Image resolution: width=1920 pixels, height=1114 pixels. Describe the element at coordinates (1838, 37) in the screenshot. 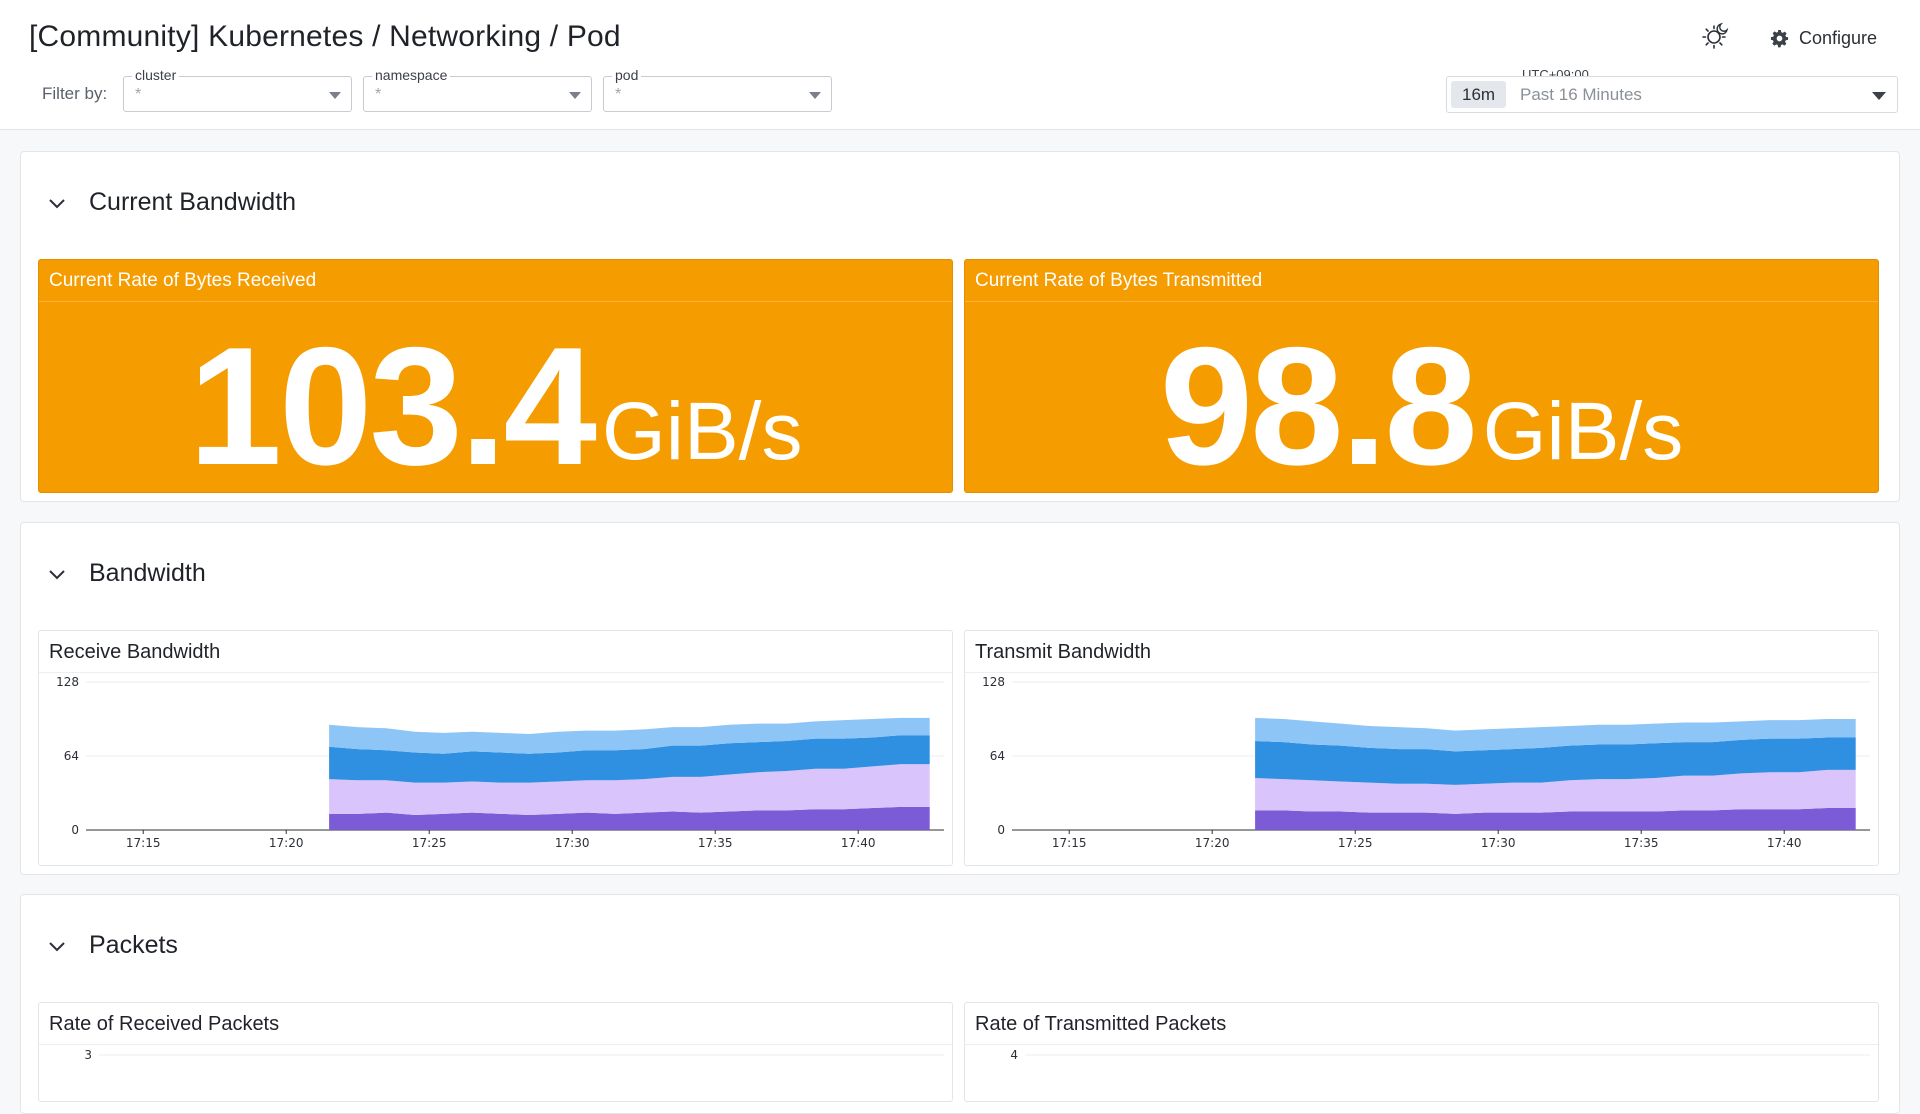

I see `configure-label: Configure` at that location.